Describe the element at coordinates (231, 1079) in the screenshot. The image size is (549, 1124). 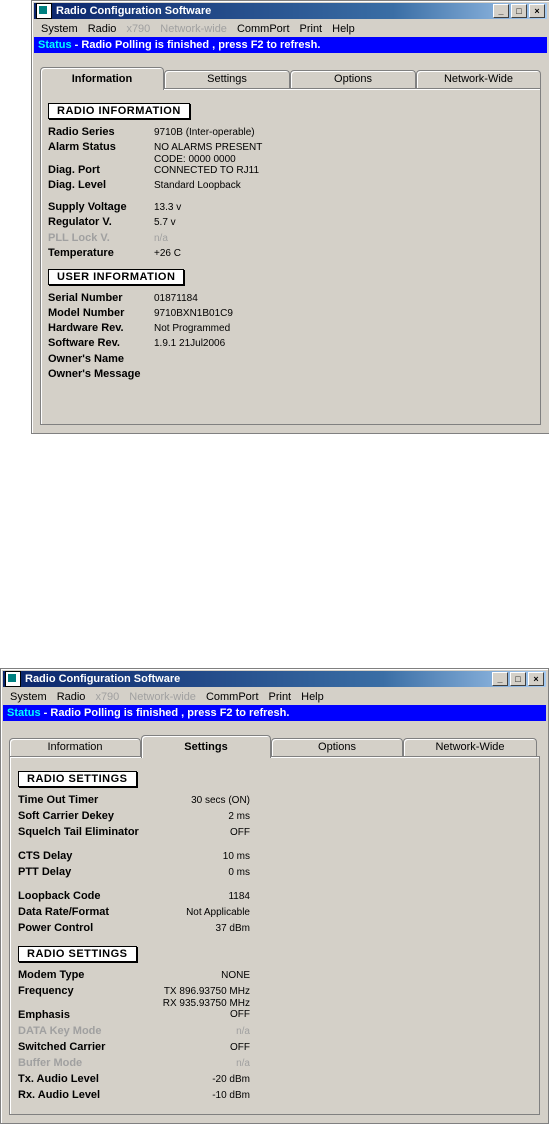
I see `tx-audio-level-value: -20 dBm` at that location.